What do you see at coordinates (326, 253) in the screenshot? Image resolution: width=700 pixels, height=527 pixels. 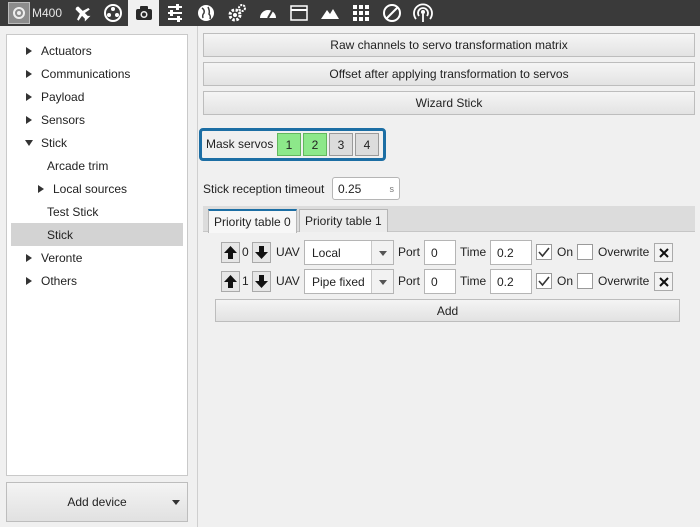 I see `uav-select-value: Local` at bounding box center [326, 253].